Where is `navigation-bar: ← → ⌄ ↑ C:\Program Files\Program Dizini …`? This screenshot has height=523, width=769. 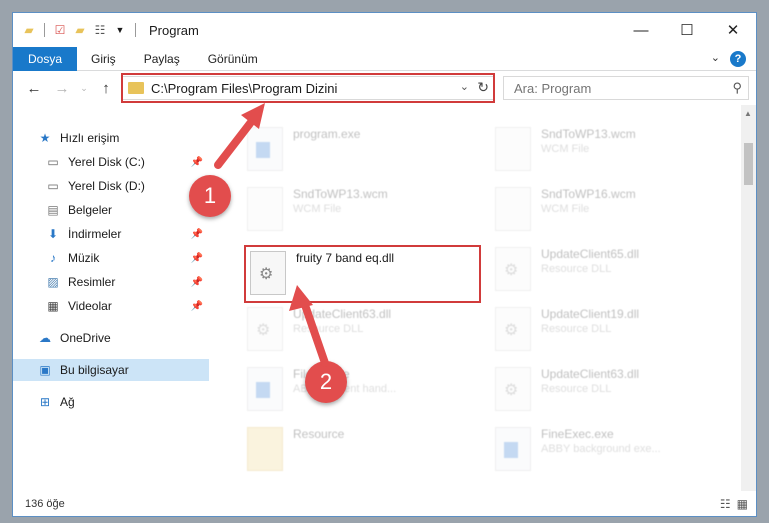 navigation-bar: ← → ⌄ ↑ C:\Program Files\Program Dizini … is located at coordinates (384, 88).